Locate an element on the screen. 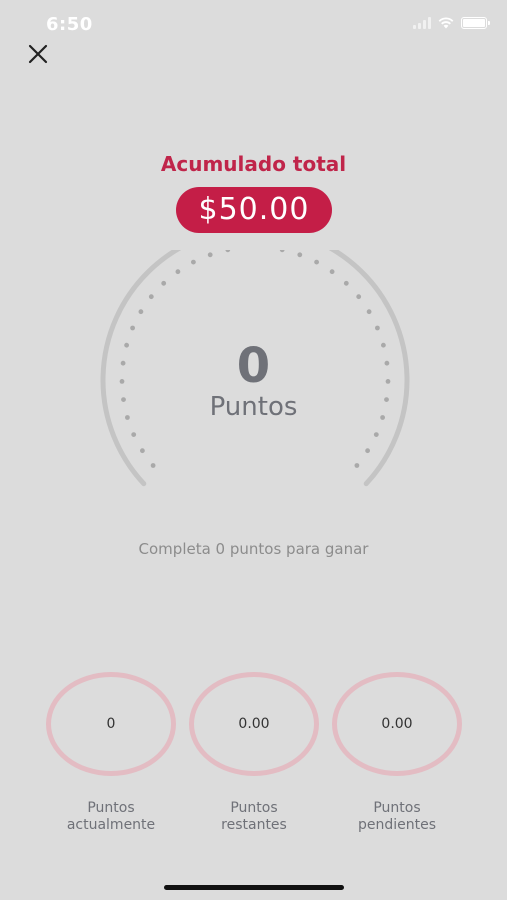 This screenshot has width=507, height=900. current-points-value: 0 is located at coordinates (111, 724).